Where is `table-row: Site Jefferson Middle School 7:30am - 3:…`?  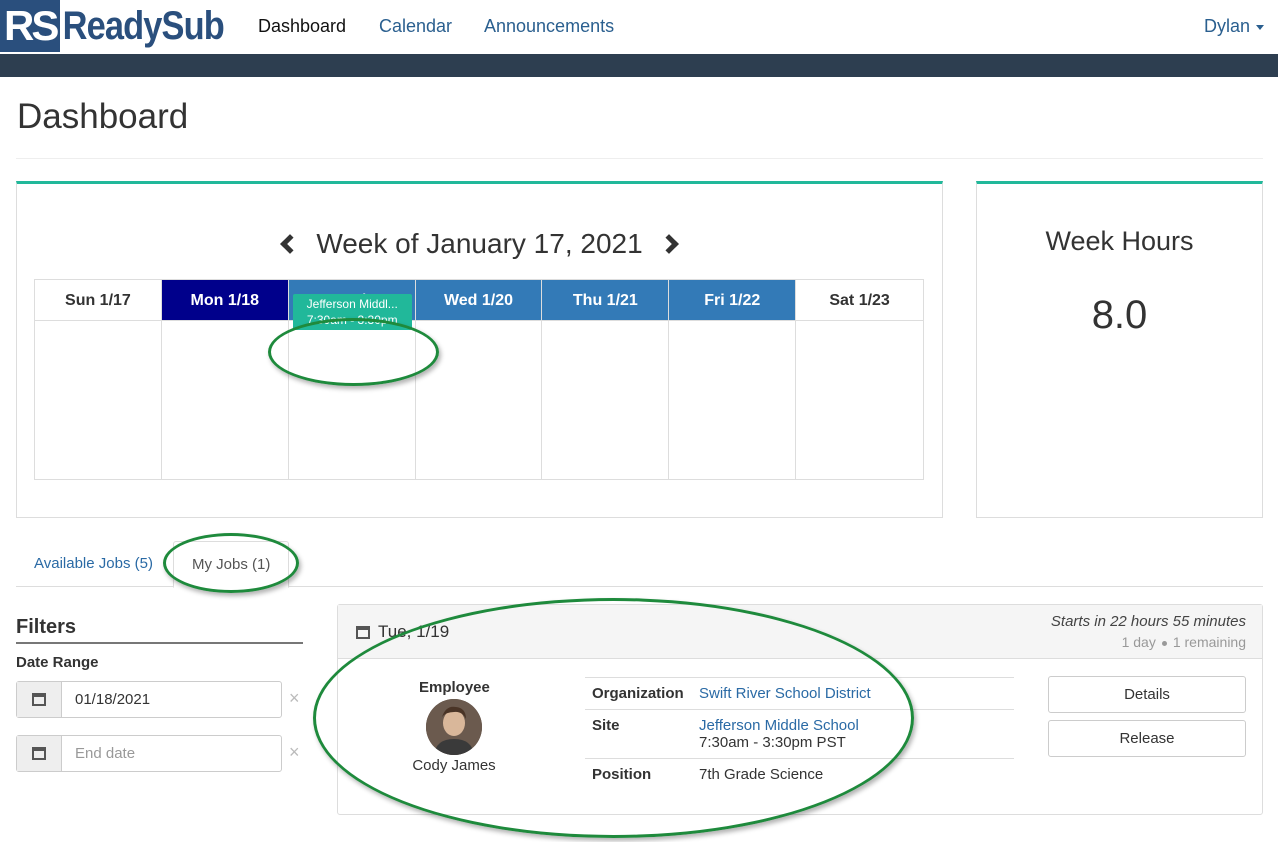
table-row: Site Jefferson Middle School 7:30am - 3:… is located at coordinates (799, 734).